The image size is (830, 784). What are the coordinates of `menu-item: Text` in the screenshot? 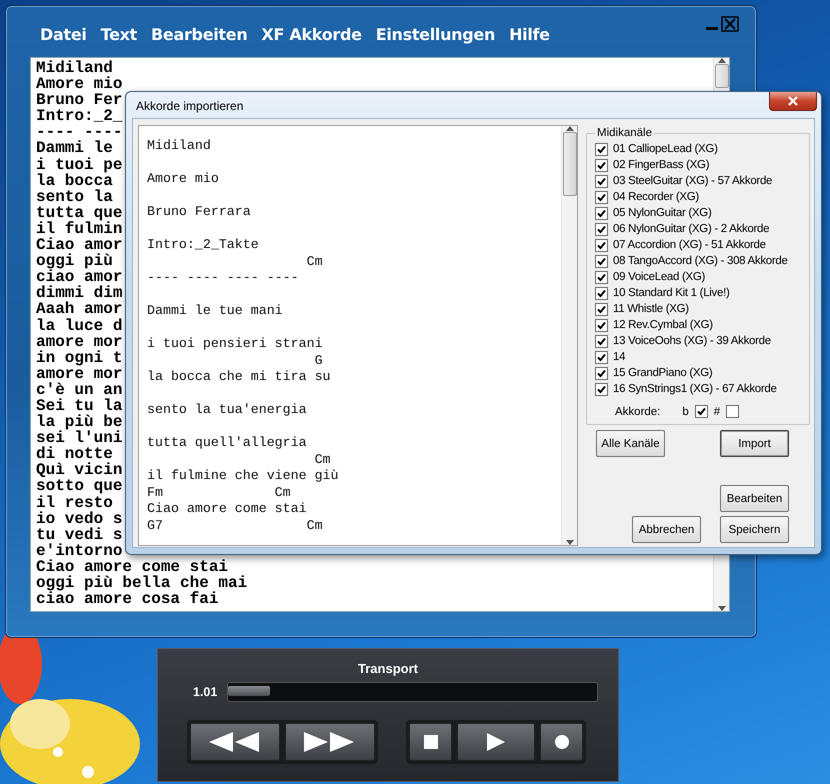 It's located at (118, 34).